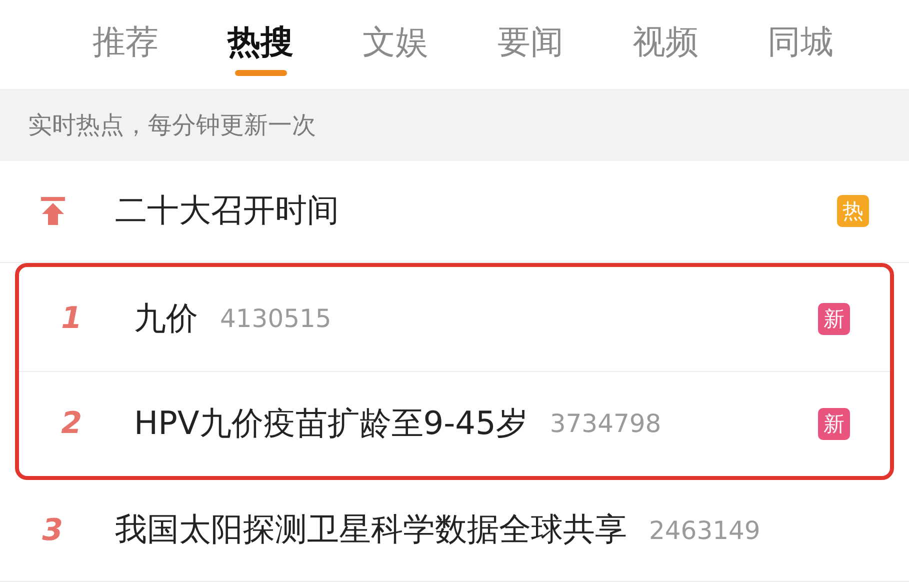  What do you see at coordinates (276, 319) in the screenshot?
I see `view-count: 4130515` at bounding box center [276, 319].